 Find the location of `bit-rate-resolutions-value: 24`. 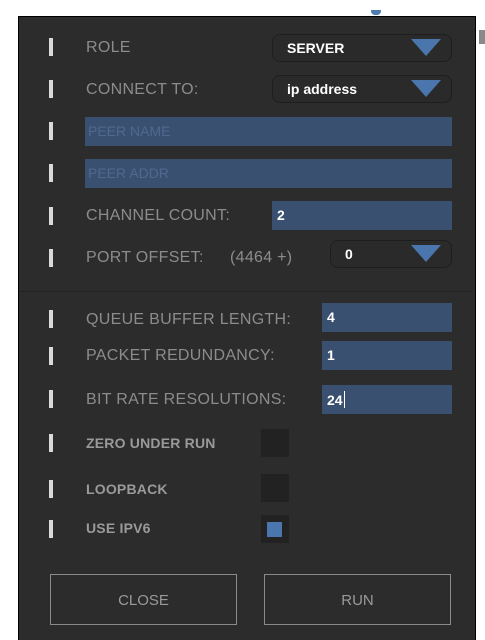

bit-rate-resolutions-value: 24 is located at coordinates (335, 400).